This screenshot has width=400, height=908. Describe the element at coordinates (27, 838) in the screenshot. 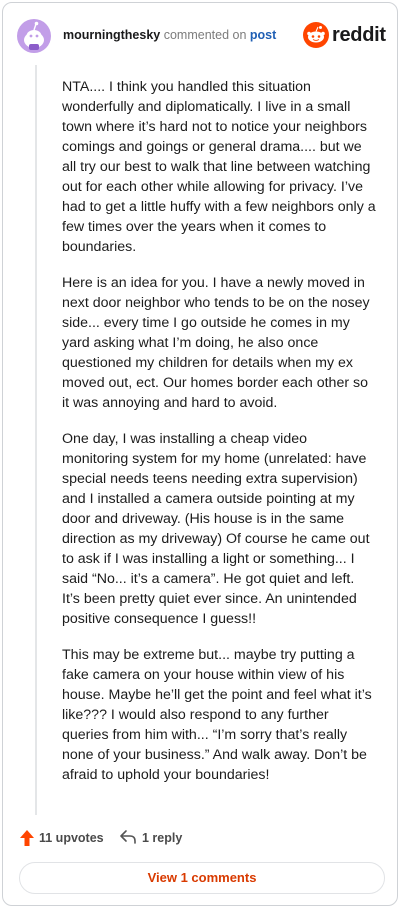

I see `upvote-arrow-icon` at that location.